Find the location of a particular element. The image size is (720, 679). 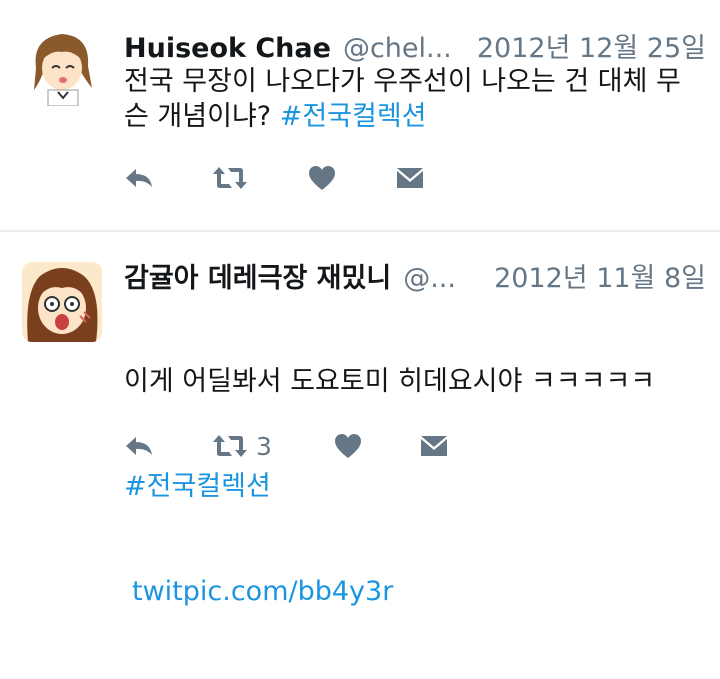

media-link: twitpic.com/bb4y3r is located at coordinates (416, 591).